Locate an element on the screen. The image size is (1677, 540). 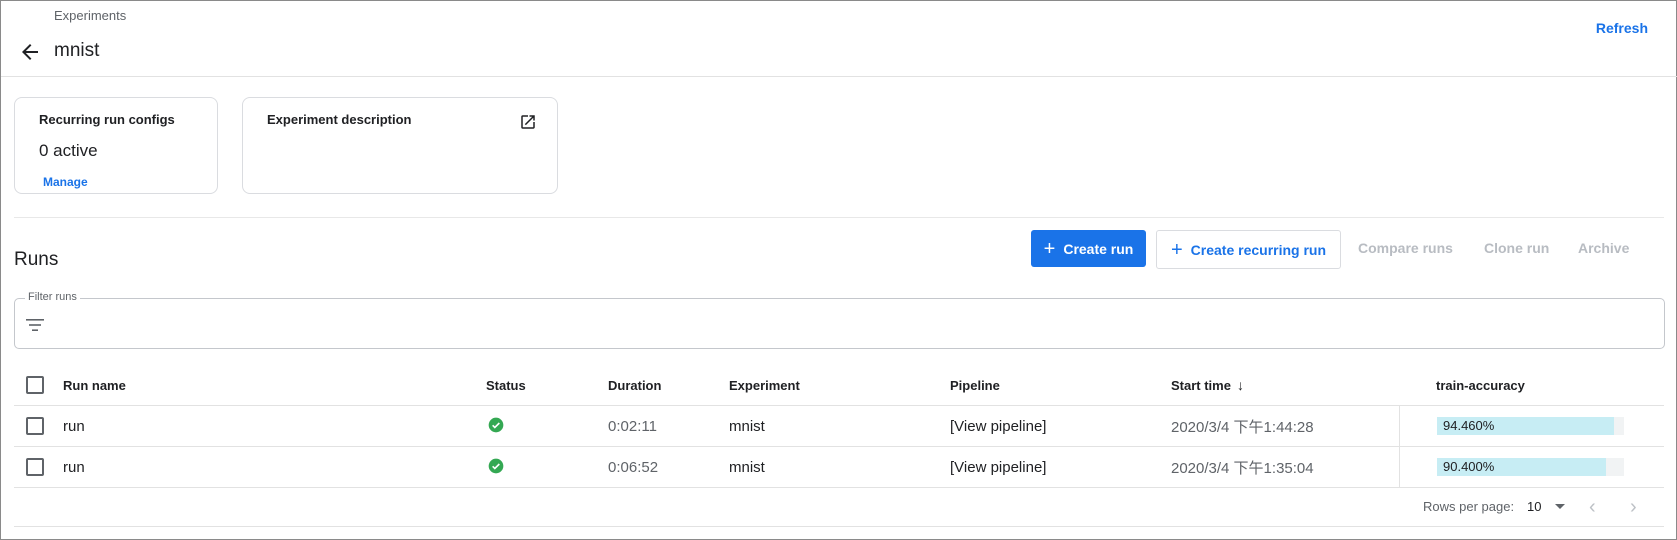
footer-divider is located at coordinates (839, 526).